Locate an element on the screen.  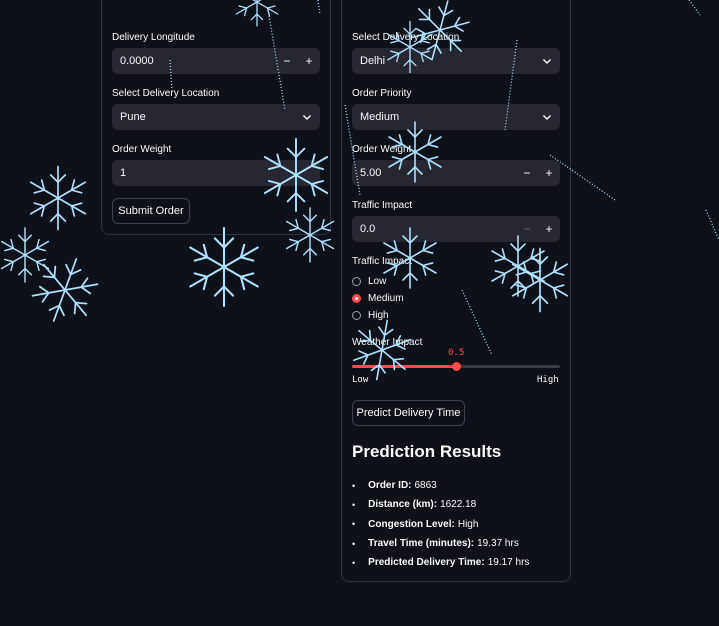
left-location-value: Pune is located at coordinates (133, 117).